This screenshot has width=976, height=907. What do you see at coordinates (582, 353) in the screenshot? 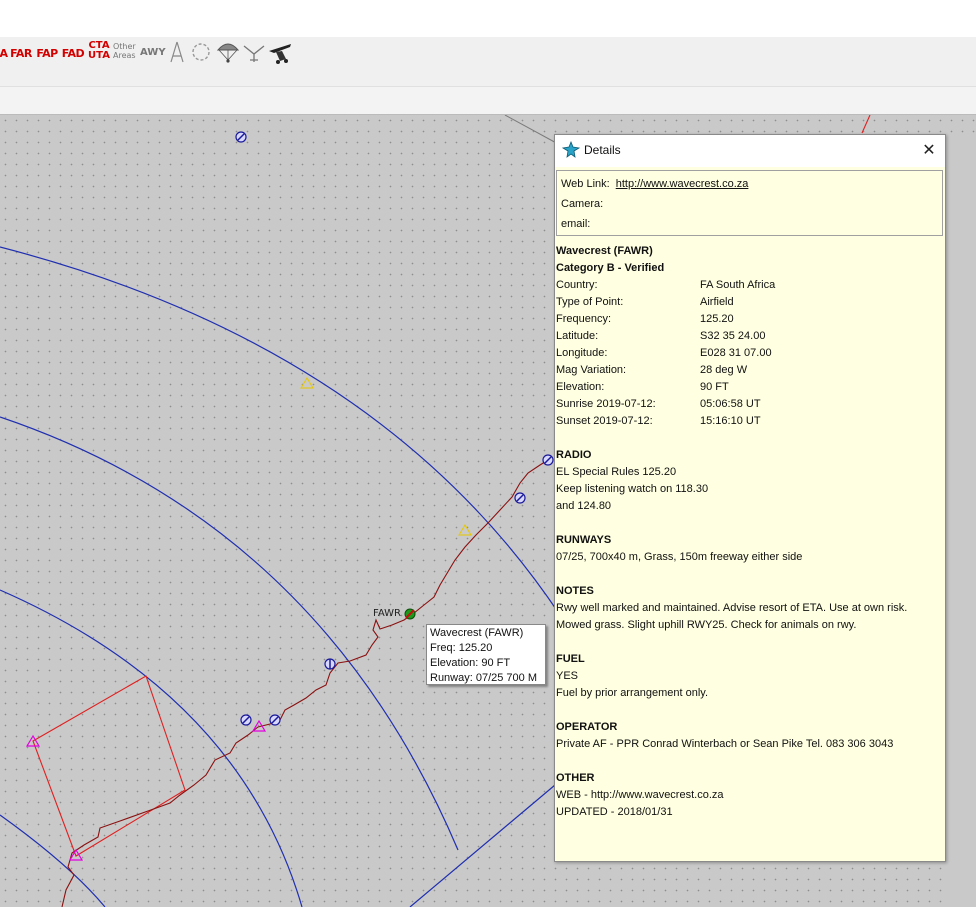
I see `field-key: Longitude:` at bounding box center [582, 353].